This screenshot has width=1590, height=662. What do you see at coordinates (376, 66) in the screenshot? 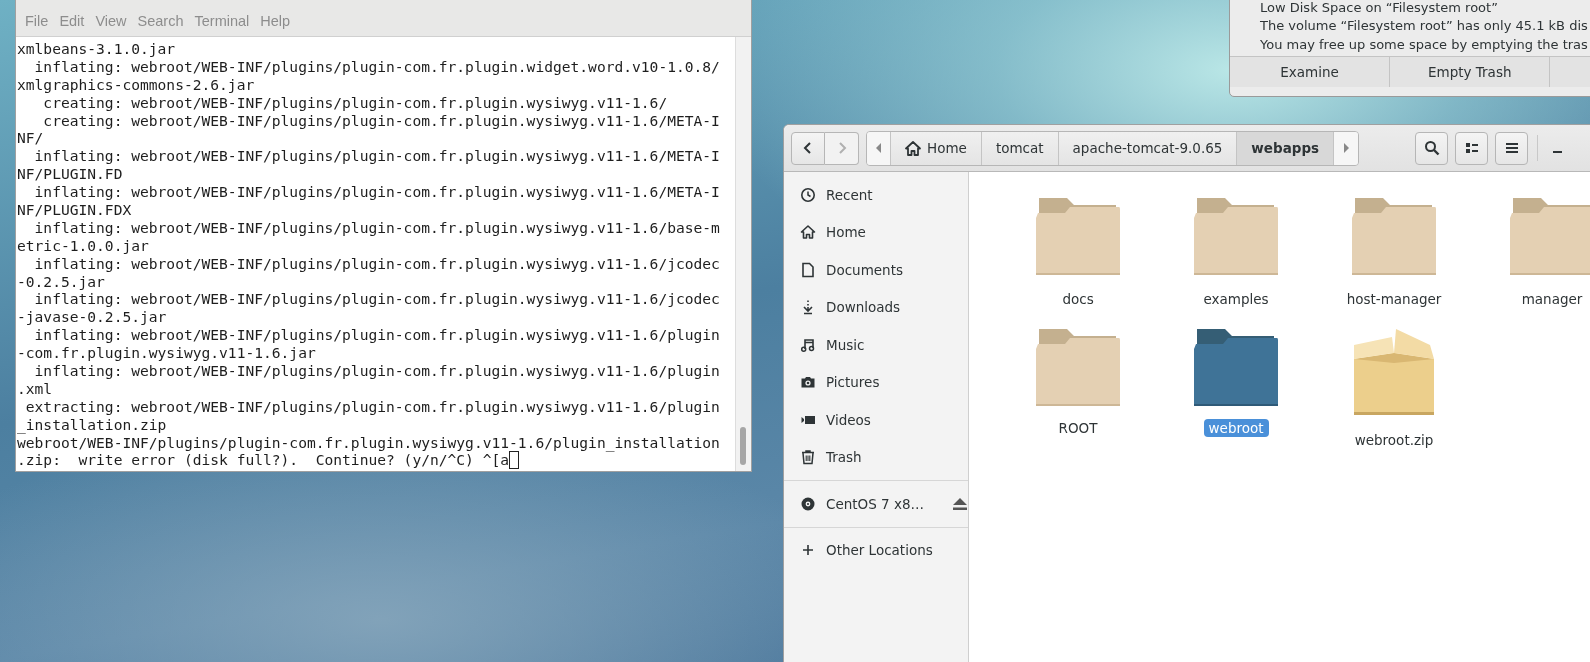
I see `terminal-line: inflating: webroot/WEB-INF/plugins/plugin-com.fr.plugin.widget.word.v10-1.0.8/` at bounding box center [376, 66].